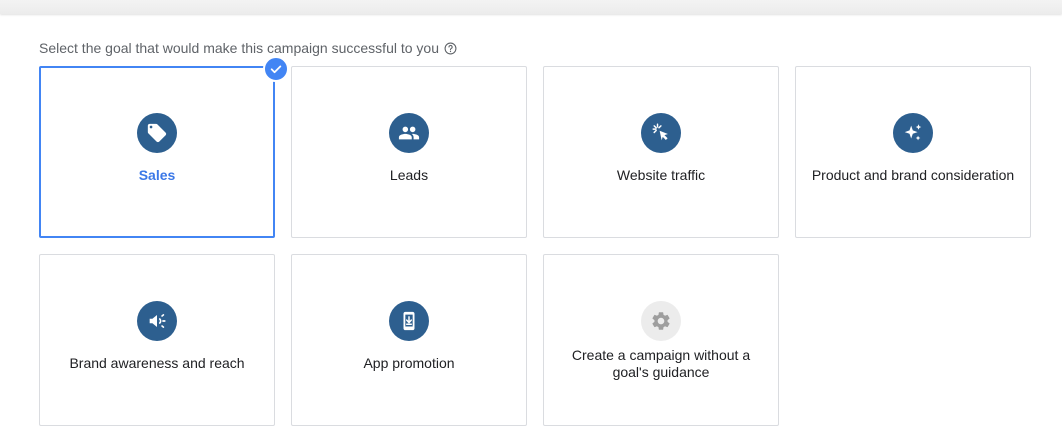 The image size is (1062, 439). What do you see at coordinates (661, 133) in the screenshot?
I see `cursor-click-icon` at bounding box center [661, 133].